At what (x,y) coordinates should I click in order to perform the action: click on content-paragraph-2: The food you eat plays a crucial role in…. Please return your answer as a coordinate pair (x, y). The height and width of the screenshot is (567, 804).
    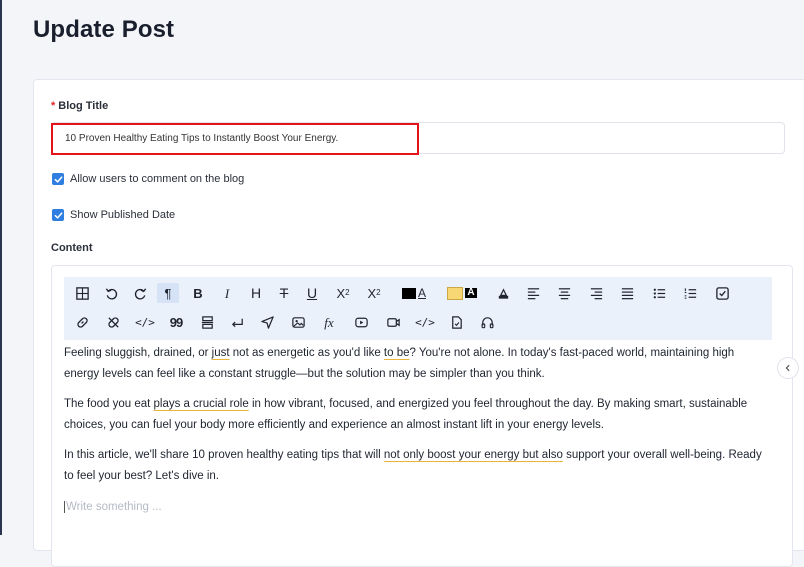
    Looking at the image, I should click on (406, 414).